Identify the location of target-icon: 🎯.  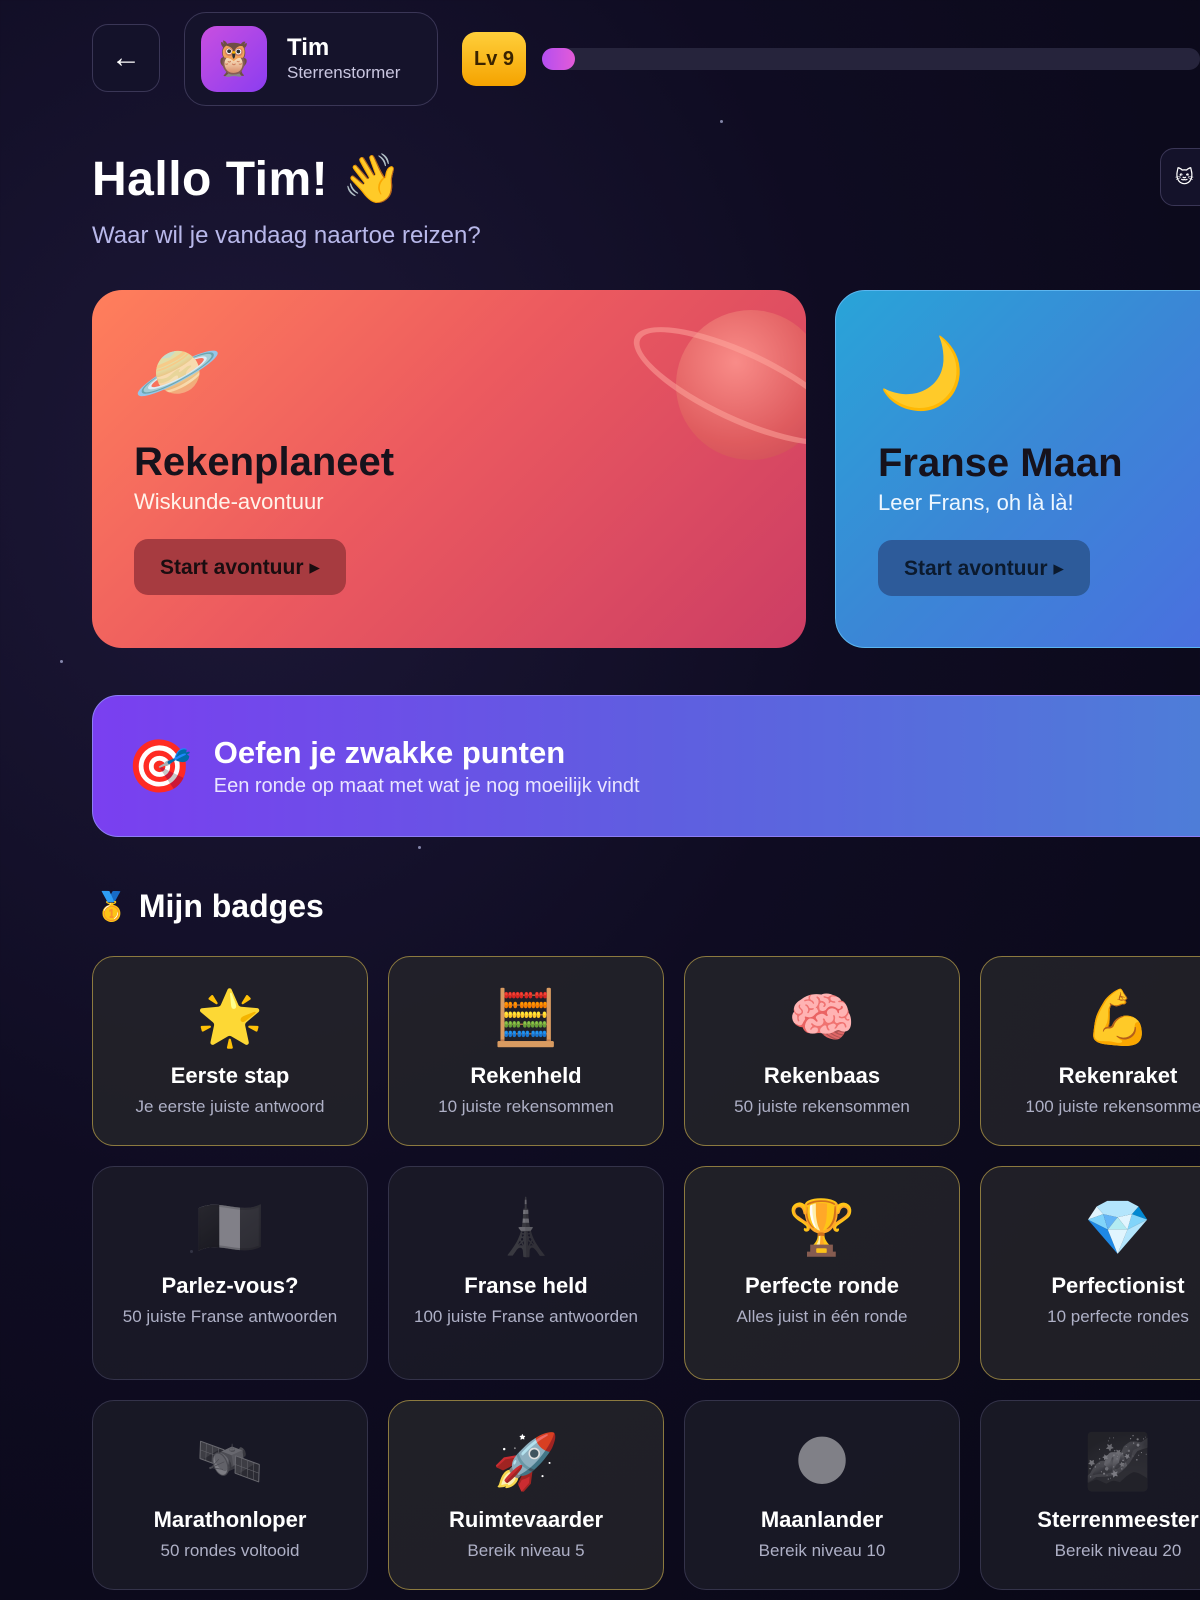
(159, 766).